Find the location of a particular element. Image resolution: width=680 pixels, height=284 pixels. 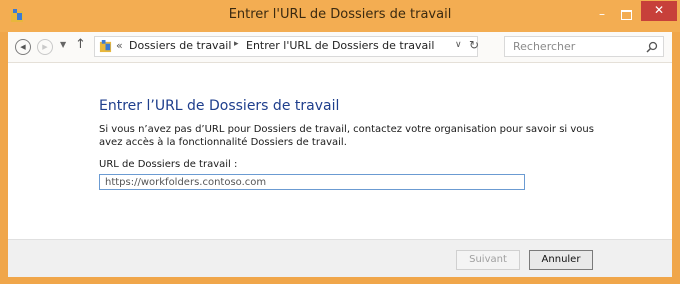

title-bar: Entrer l'URL de Dossiers de travail – ✕ is located at coordinates (340, 16).